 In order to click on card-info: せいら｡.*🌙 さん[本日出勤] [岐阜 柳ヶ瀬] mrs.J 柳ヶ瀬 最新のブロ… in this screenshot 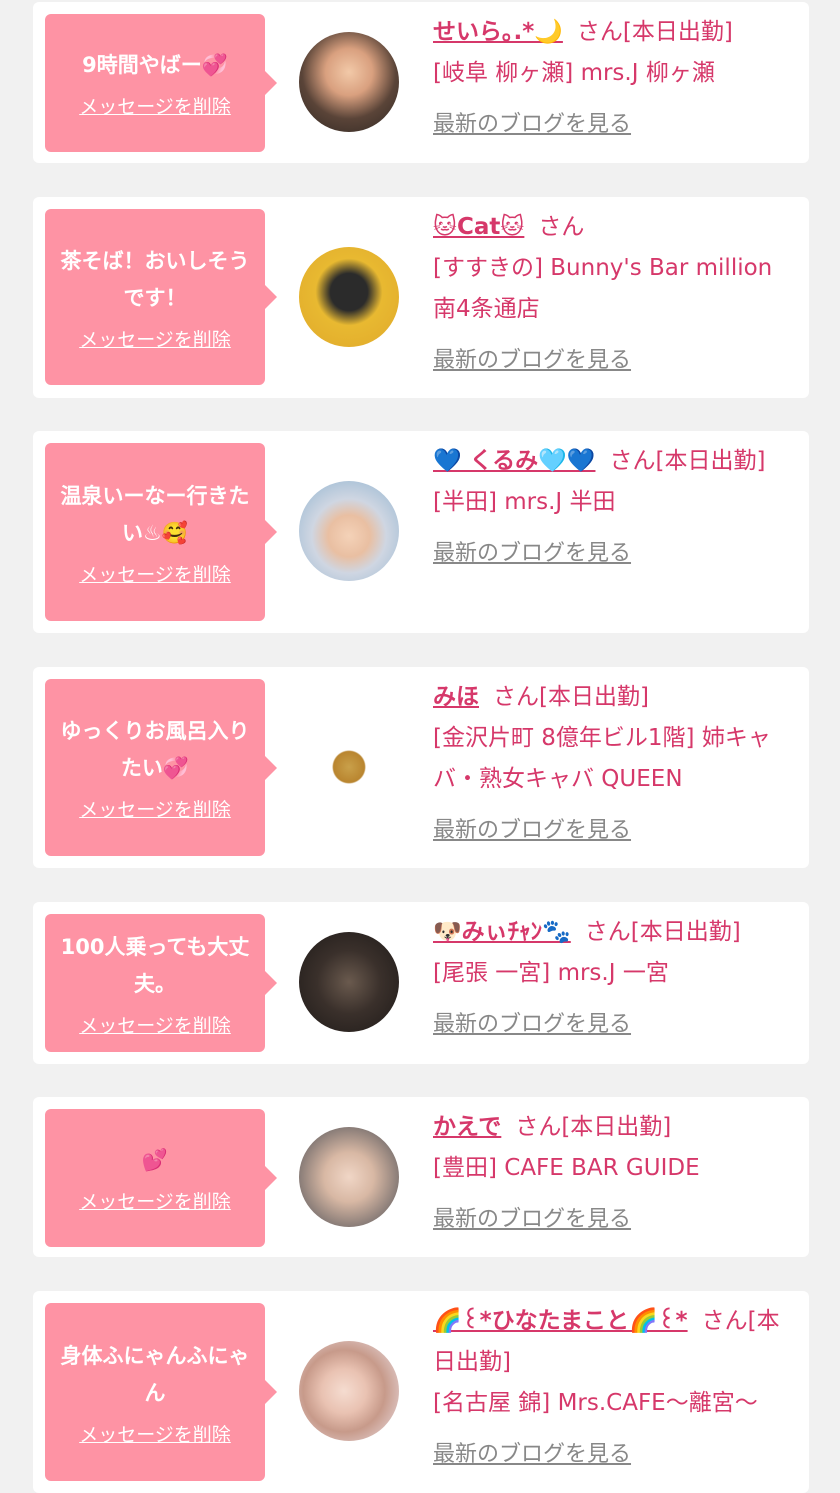, I will do `click(614, 78)`.